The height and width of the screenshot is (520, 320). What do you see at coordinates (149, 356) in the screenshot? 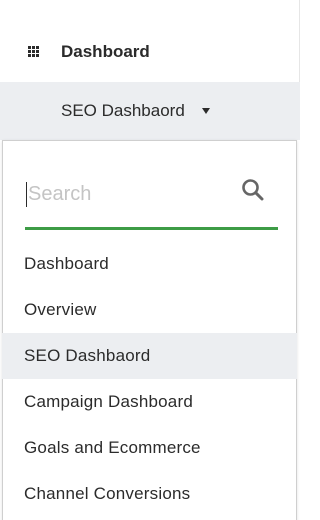
I see `menu-item-seo-dashboard: SEO Dashbaord` at bounding box center [149, 356].